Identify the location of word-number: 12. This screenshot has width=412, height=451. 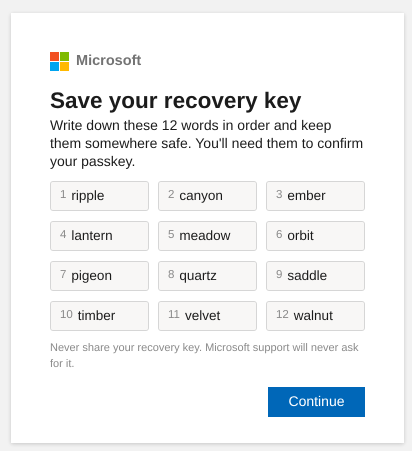
(282, 316).